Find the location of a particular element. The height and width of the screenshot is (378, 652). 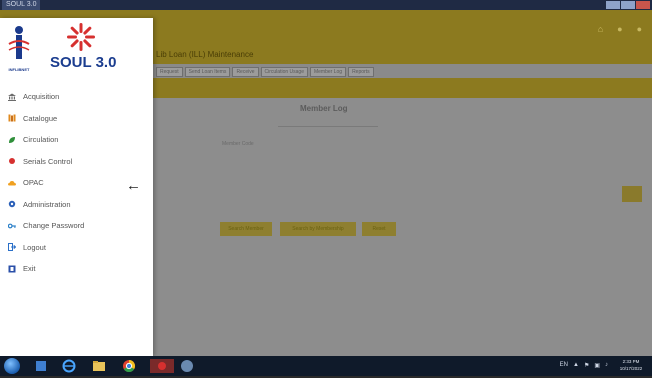

nav-label-logout: Logout is located at coordinates (34, 247).